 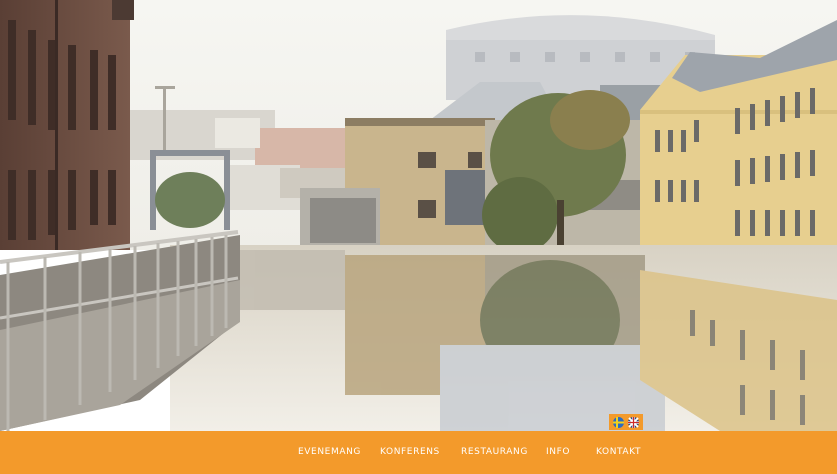 I want to click on nav-item-info: INFO, so click(x=558, y=452).